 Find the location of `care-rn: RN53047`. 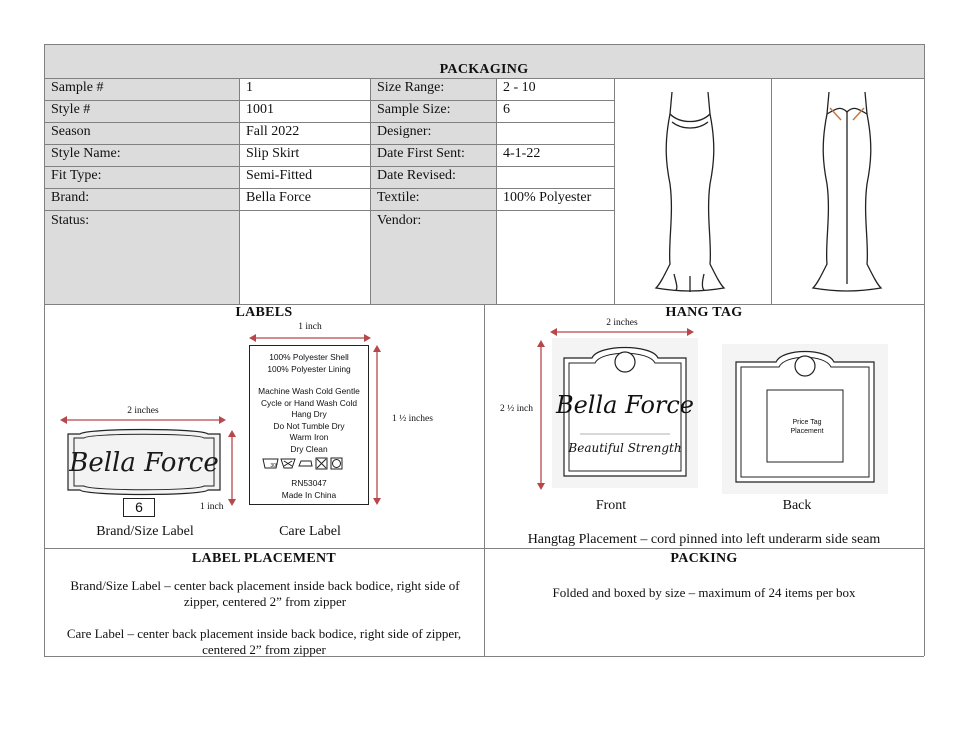

care-rn: RN53047 is located at coordinates (309, 483).